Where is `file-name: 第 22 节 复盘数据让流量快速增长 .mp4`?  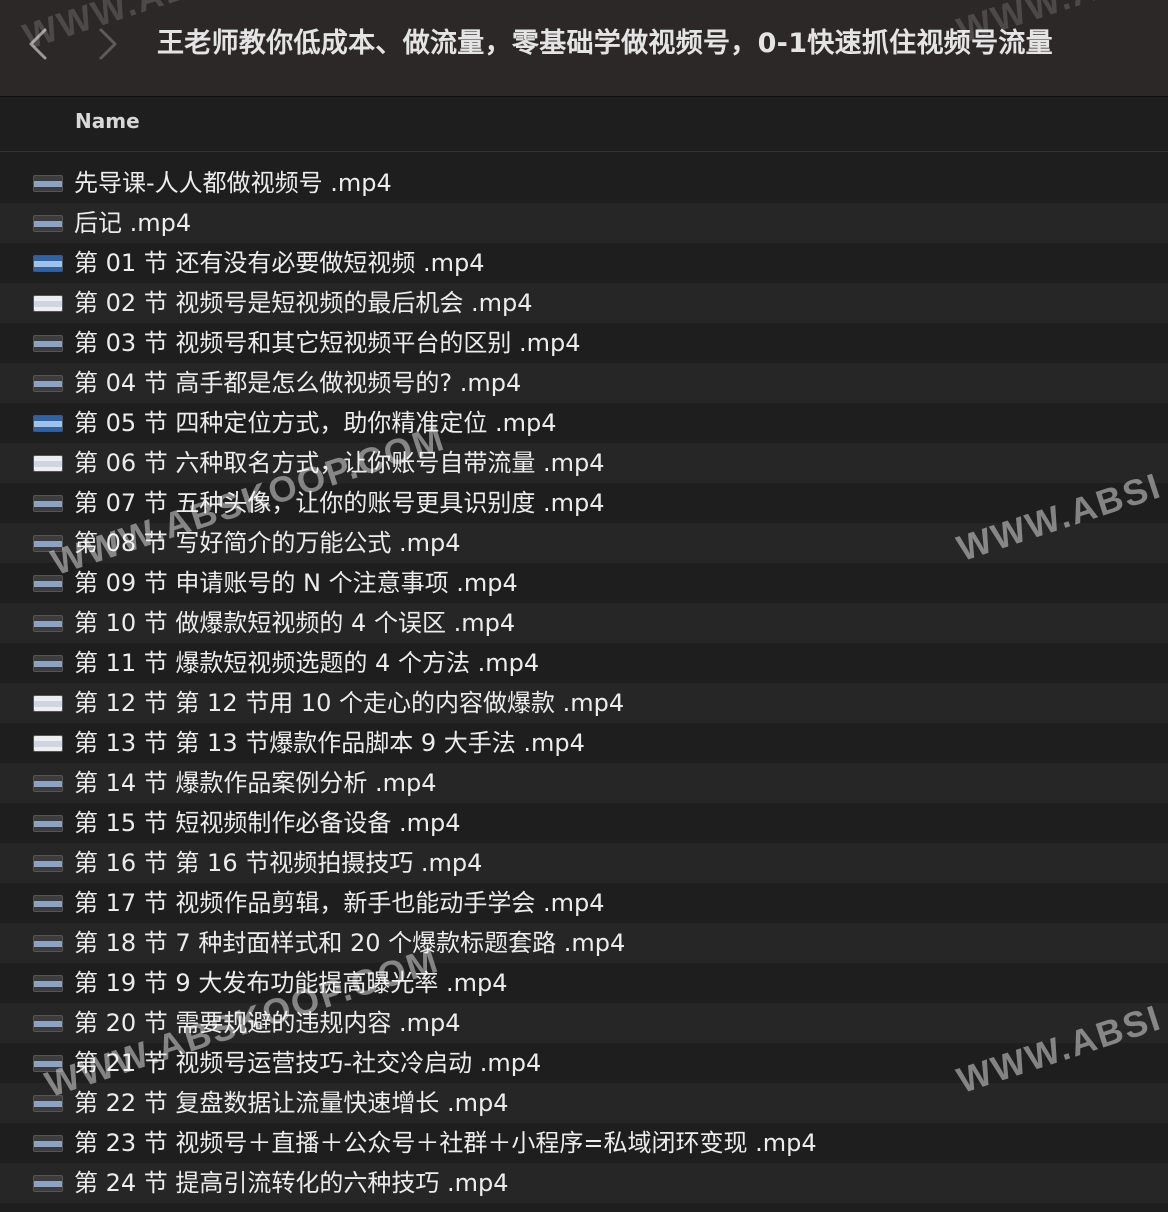
file-name: 第 22 节 复盘数据让流量快速增长 .mp4 is located at coordinates (291, 1103).